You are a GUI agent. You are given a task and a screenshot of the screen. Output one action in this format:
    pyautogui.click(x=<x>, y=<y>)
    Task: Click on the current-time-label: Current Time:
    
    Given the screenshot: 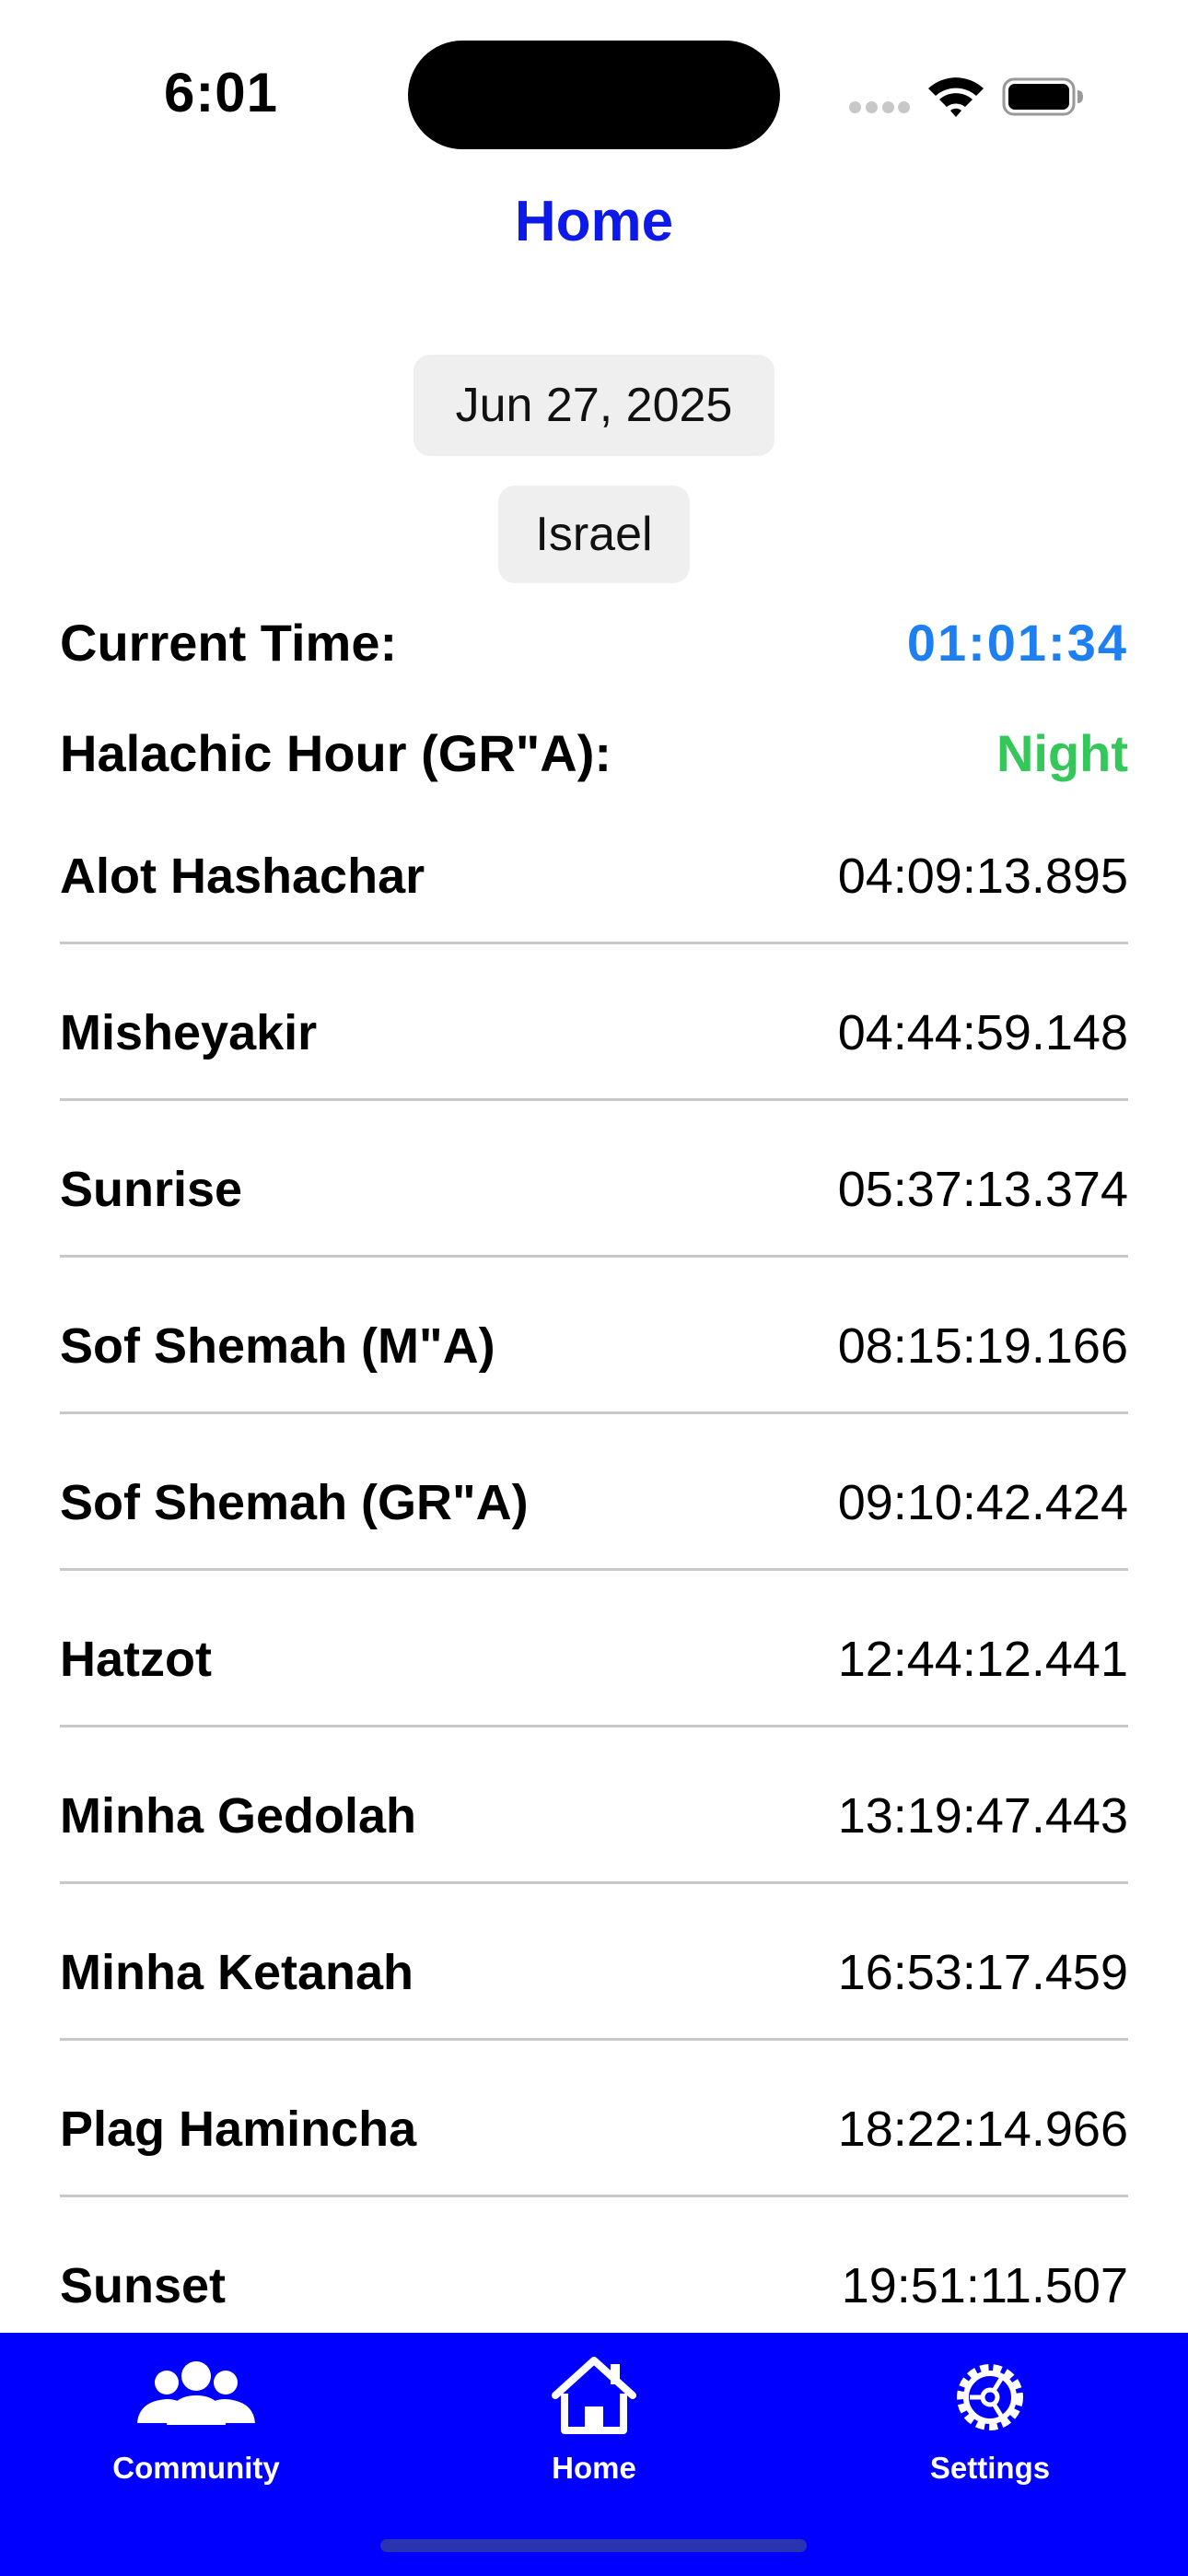 What is the action you would take?
    pyautogui.click(x=229, y=643)
    